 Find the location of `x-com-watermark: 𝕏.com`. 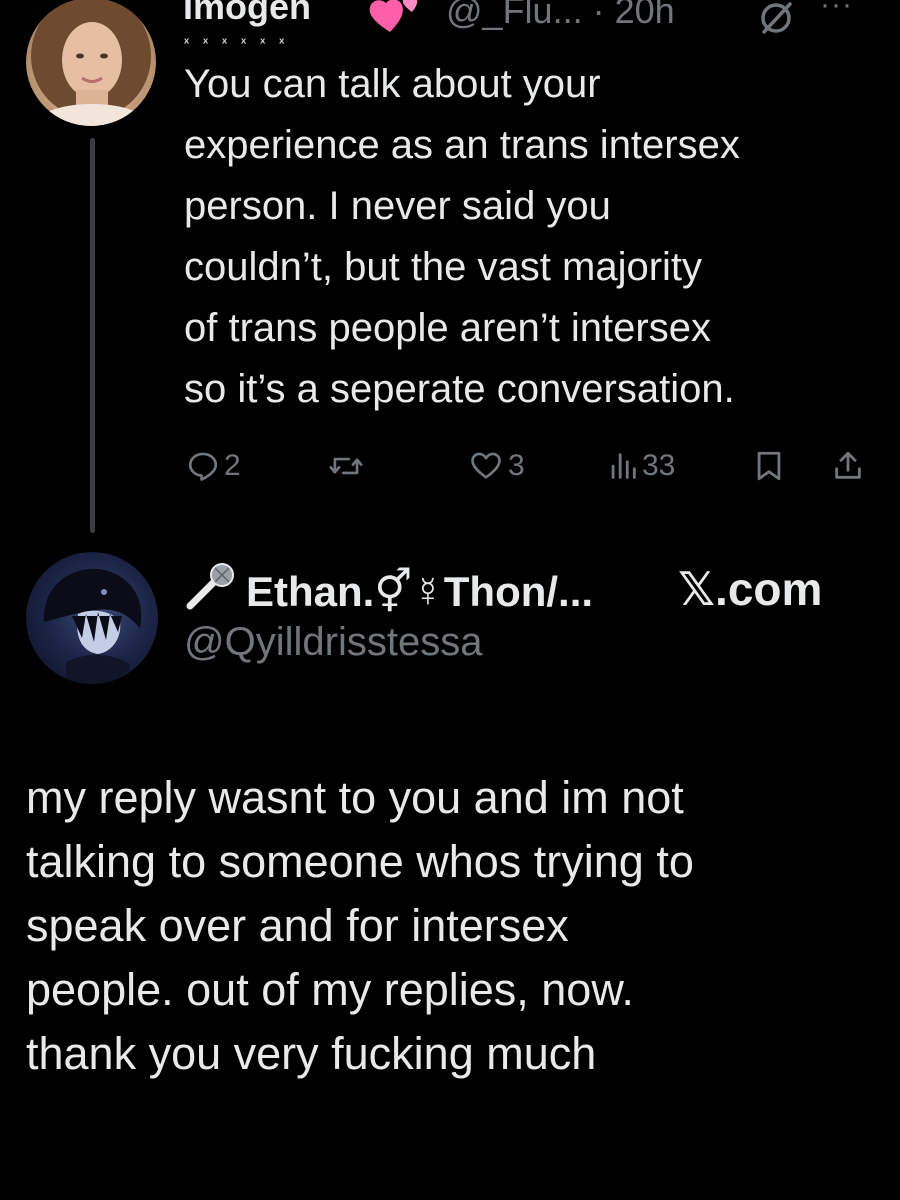

x-com-watermark: 𝕏.com is located at coordinates (750, 589).